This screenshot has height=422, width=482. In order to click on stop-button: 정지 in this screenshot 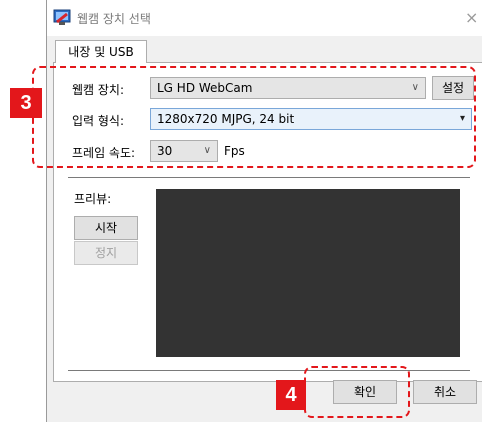, I will do `click(106, 253)`.